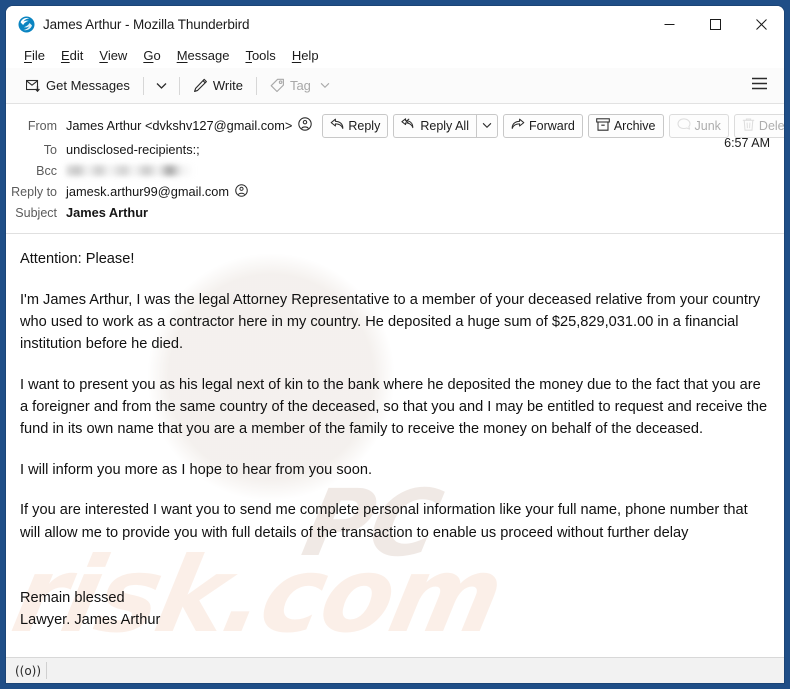  Describe the element at coordinates (88, 85) in the screenshot. I see `get-messages-label: Get Messages` at that location.